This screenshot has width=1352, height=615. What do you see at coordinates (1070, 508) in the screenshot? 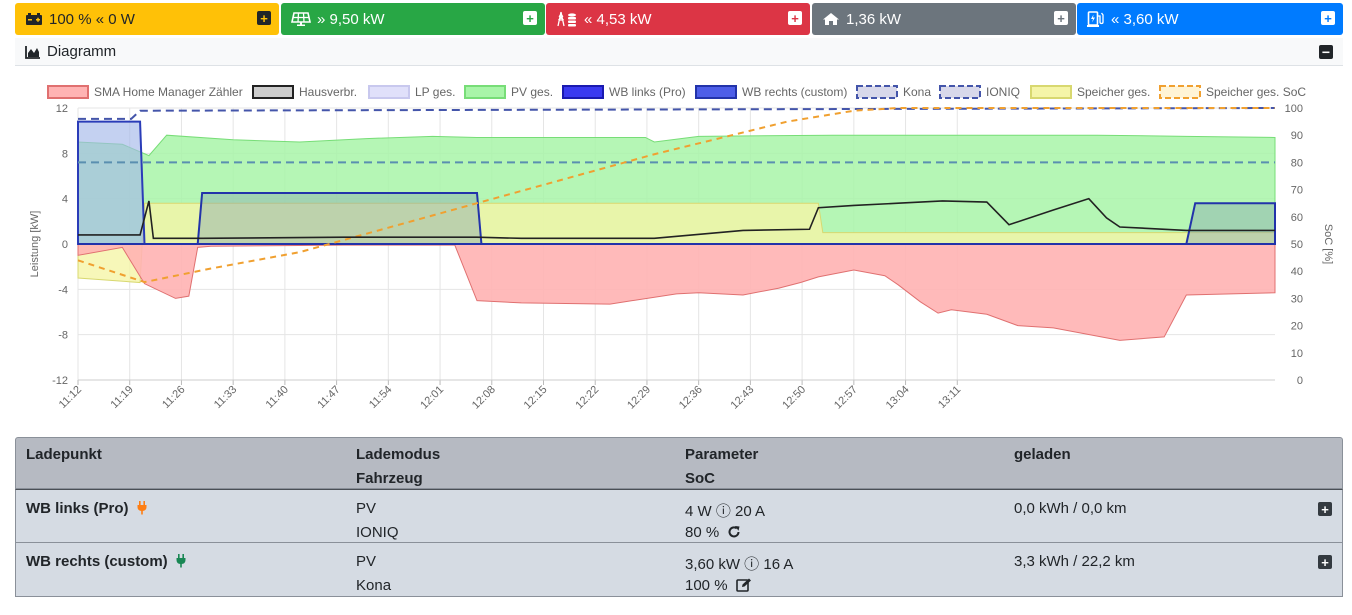
I see `charged-amount: 0,0 kWh / 0,0 km` at bounding box center [1070, 508].